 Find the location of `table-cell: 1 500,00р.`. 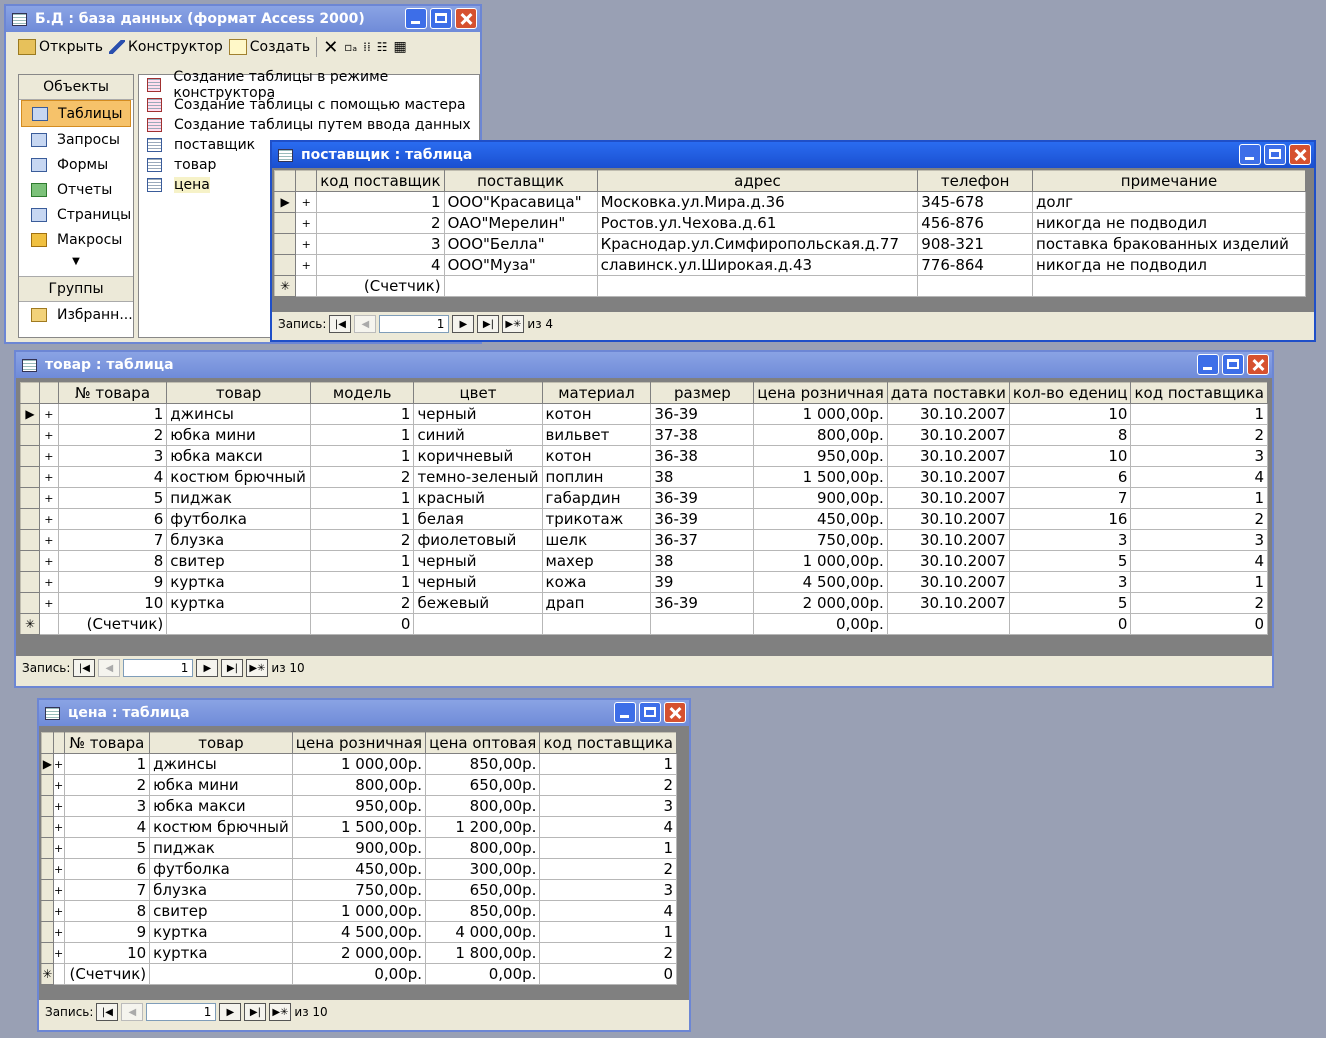

table-cell: 1 500,00р. is located at coordinates (820, 477).